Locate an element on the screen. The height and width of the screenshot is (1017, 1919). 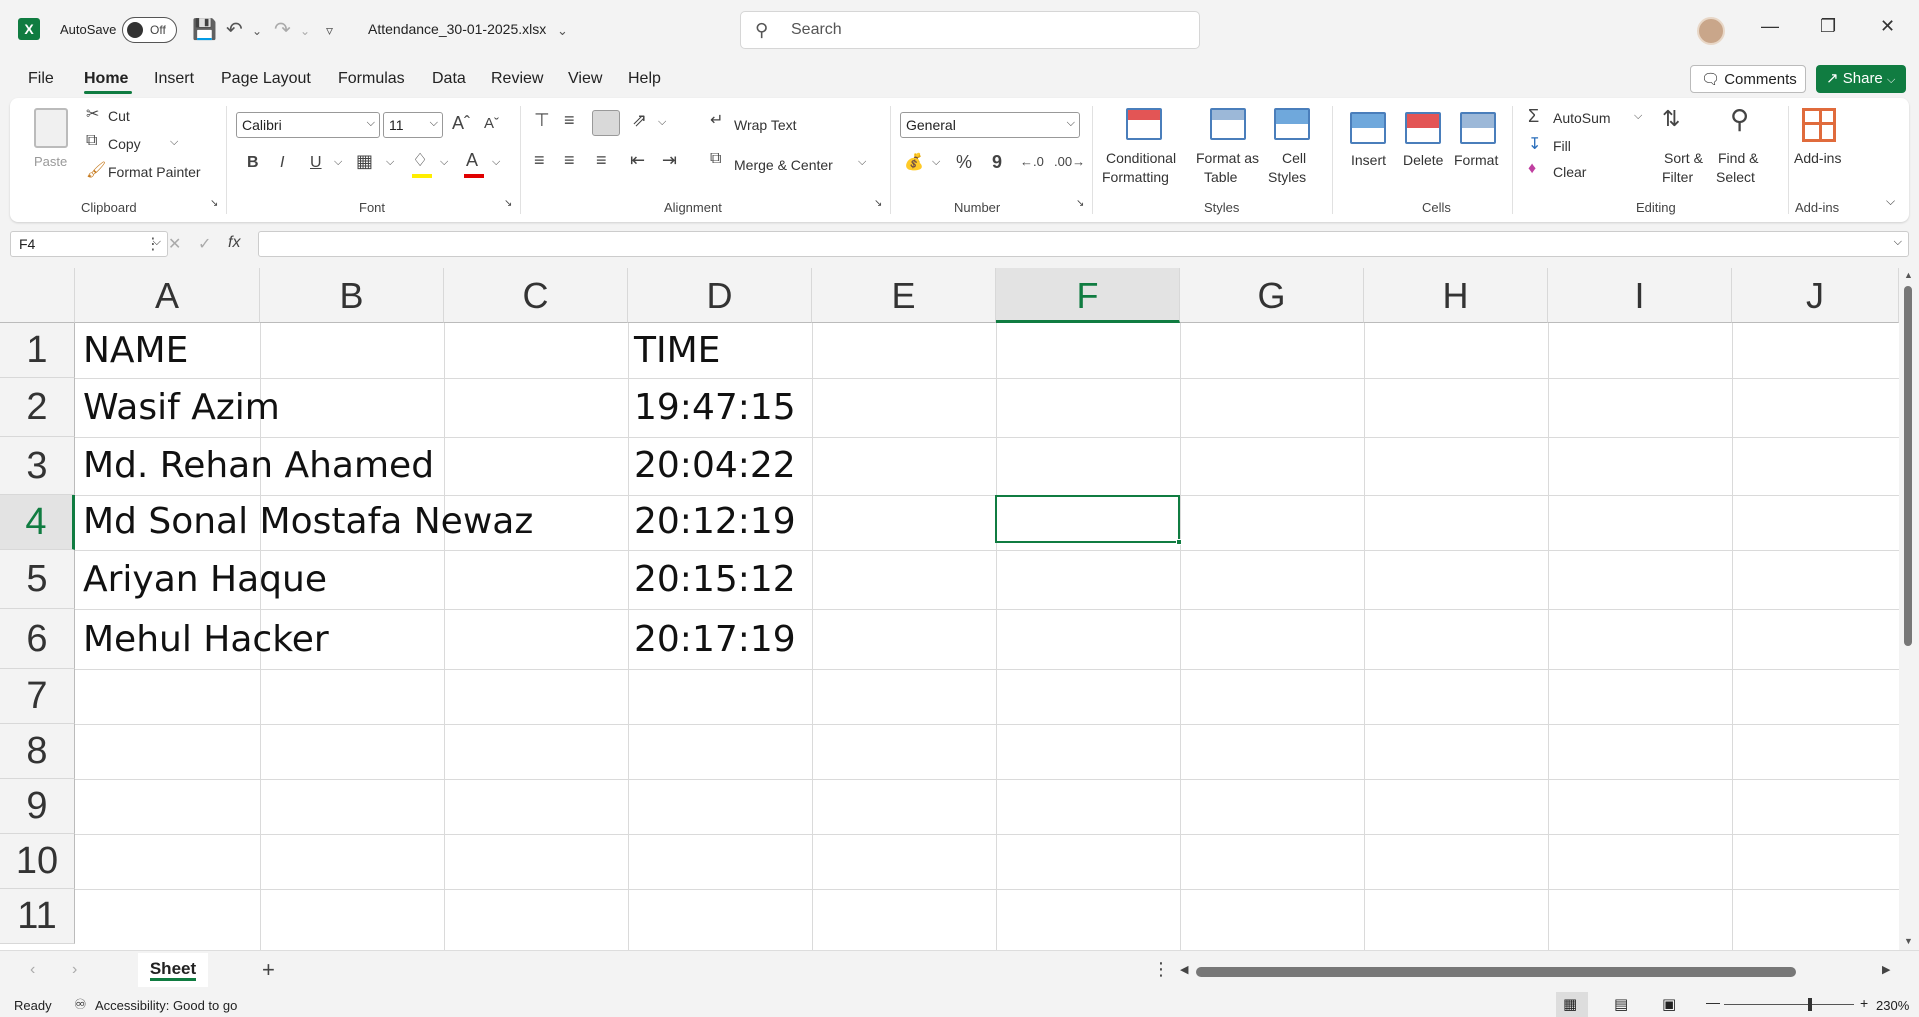
align-center-icon: ≡ is located at coordinates (569, 160).